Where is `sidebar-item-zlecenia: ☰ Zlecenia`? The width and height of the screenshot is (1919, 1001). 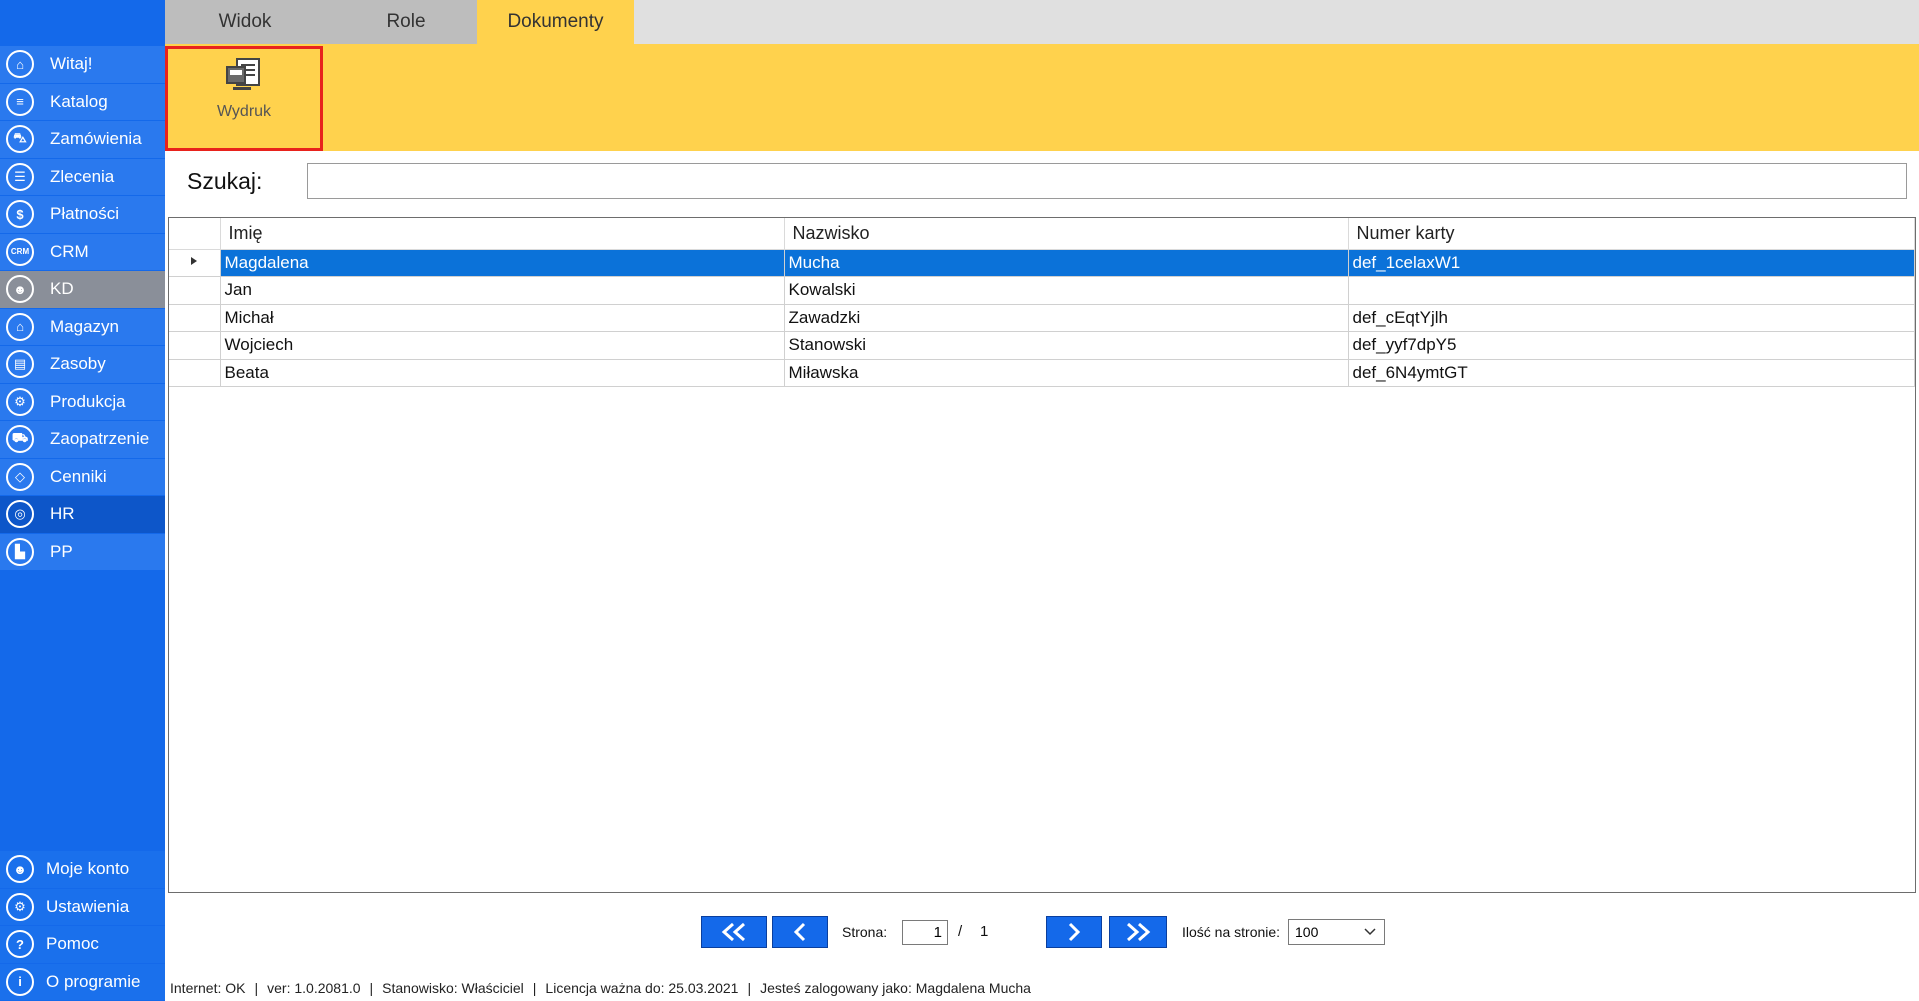
sidebar-item-zlecenia: ☰ Zlecenia is located at coordinates (82, 176).